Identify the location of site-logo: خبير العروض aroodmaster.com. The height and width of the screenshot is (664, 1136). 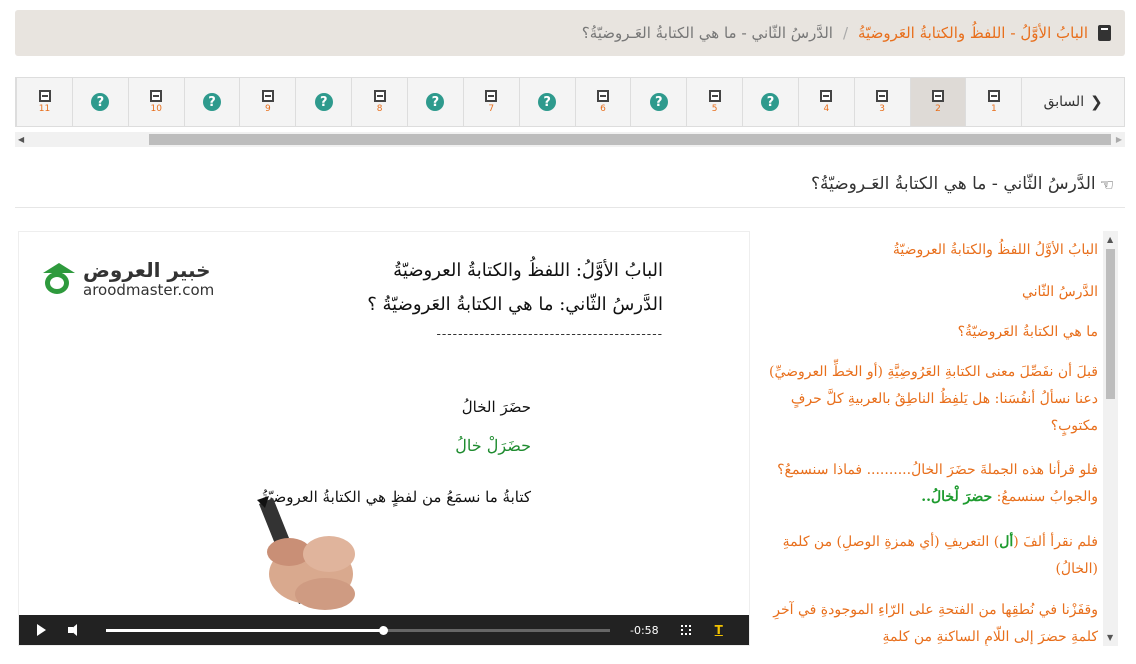
(127, 279).